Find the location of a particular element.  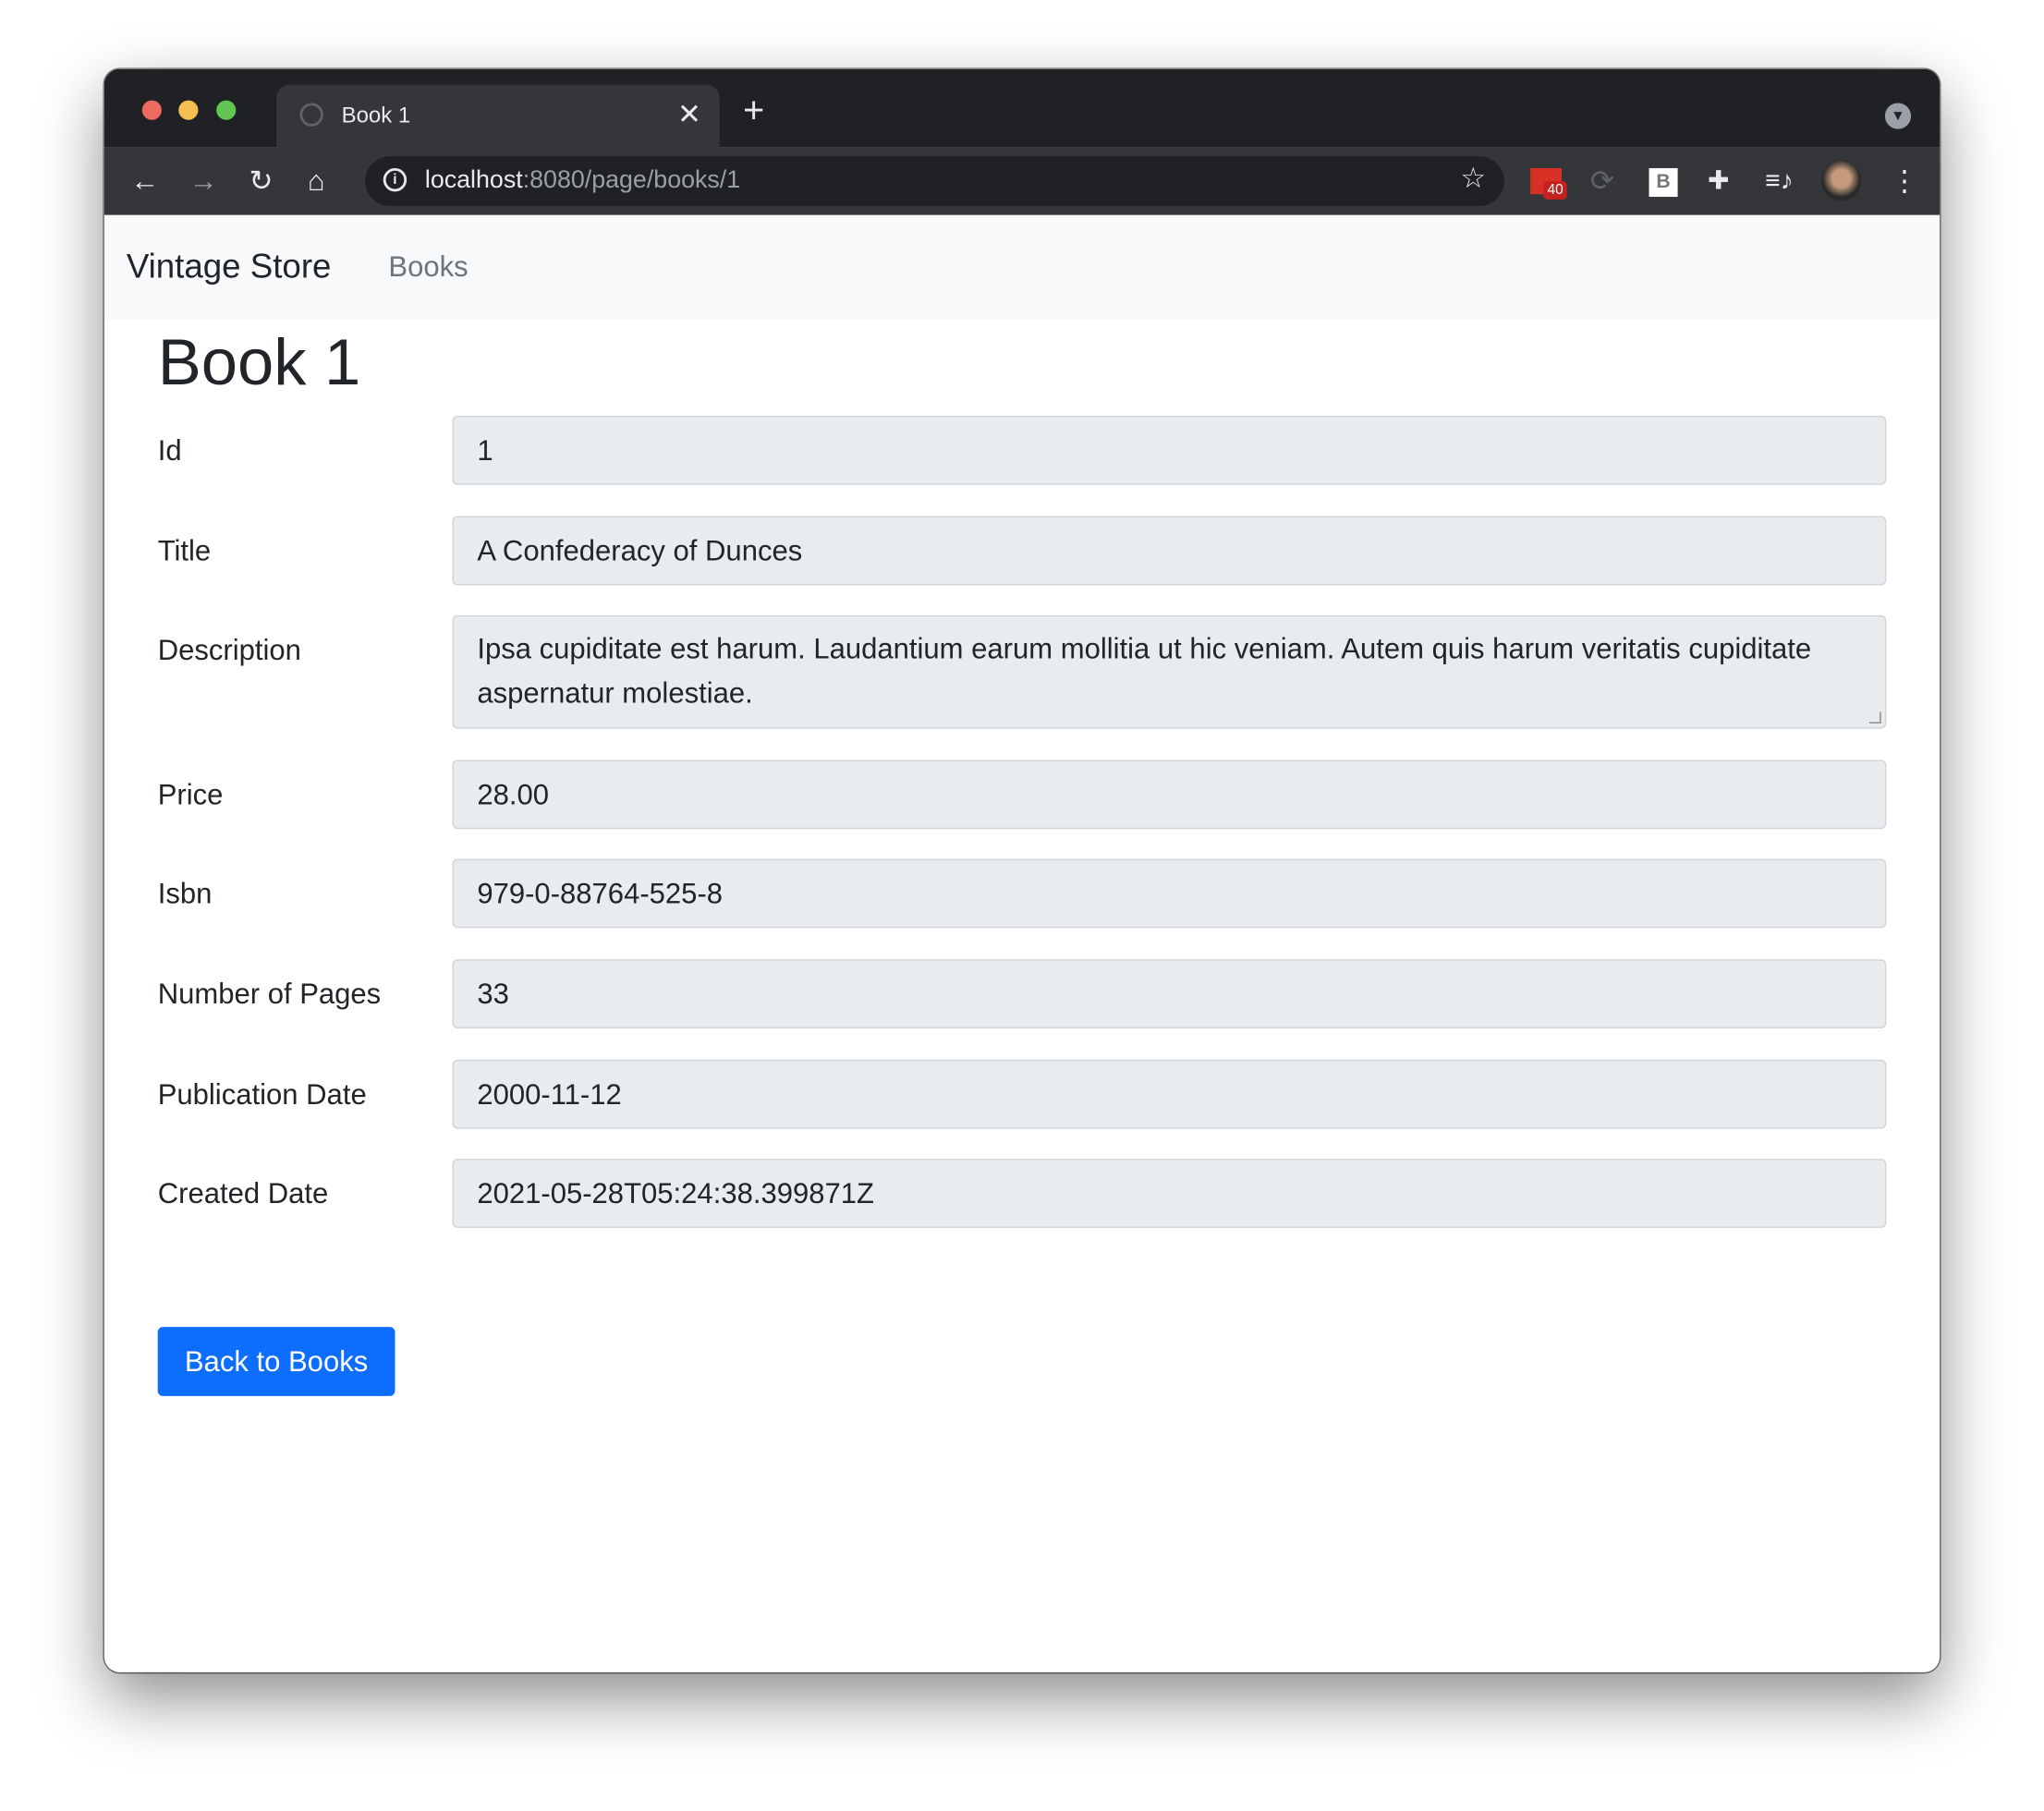

created-date-field: 2021-05-28T05:24:38.399871Z is located at coordinates (1169, 1193).